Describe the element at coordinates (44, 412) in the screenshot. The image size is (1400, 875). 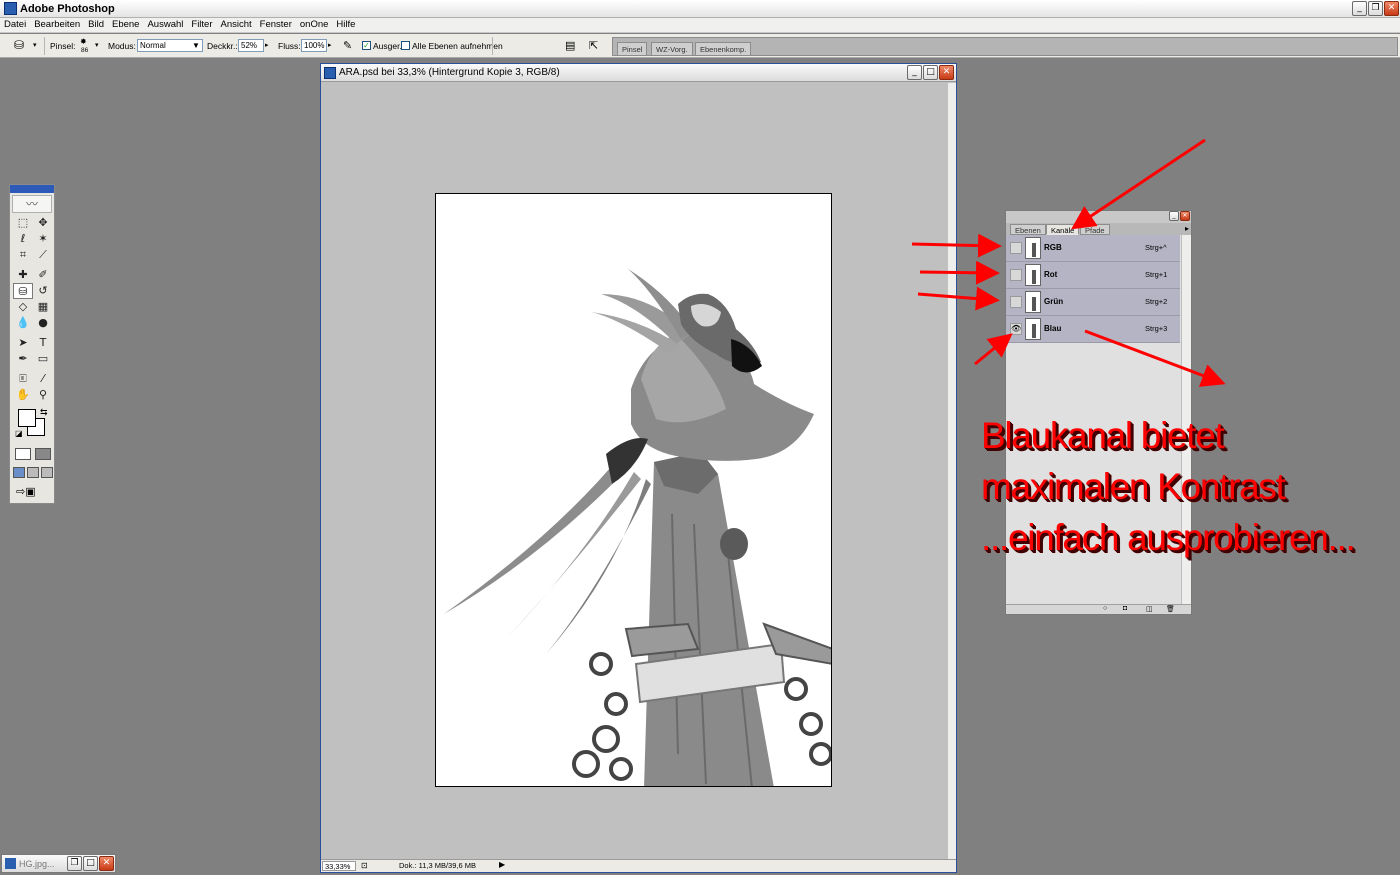
I see `swap-colors-icon: ⇆` at that location.